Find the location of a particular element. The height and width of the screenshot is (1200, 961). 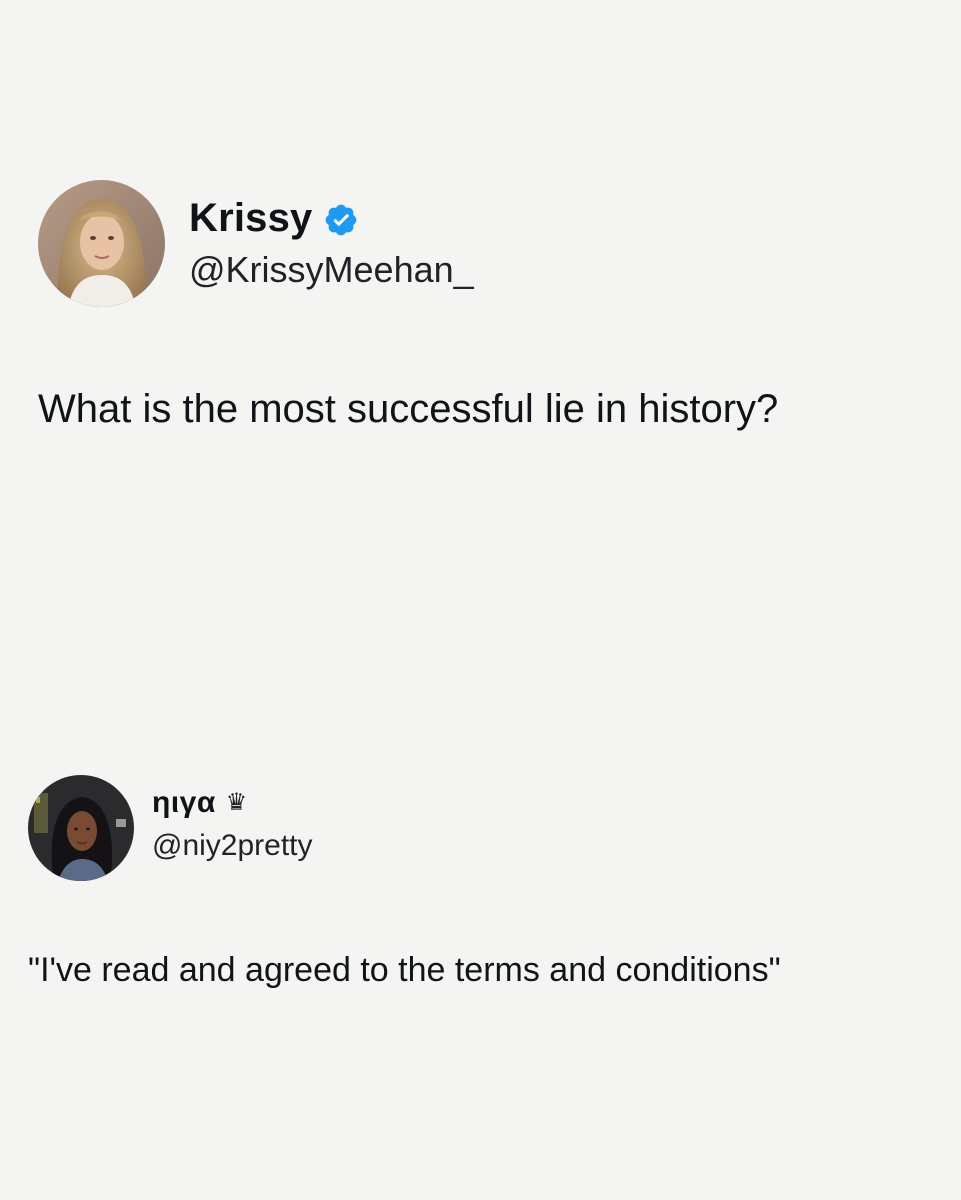

post-author: ηιγα ♛ @niy2pretty is located at coordinates (170, 828).